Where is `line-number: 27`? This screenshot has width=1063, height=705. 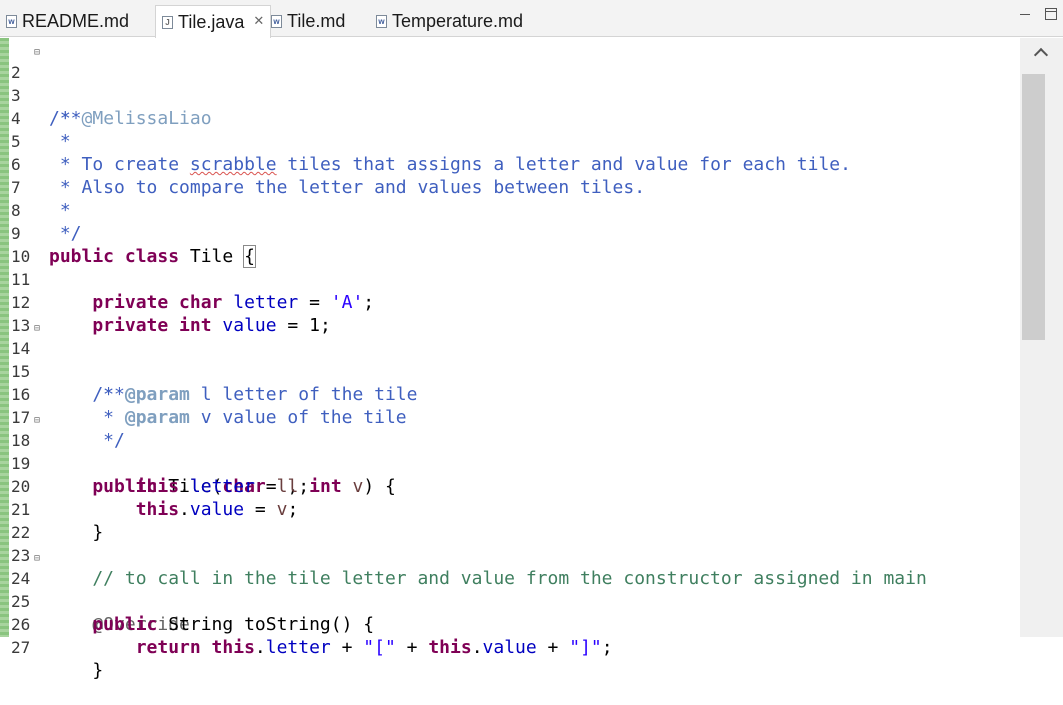 line-number: 27 is located at coordinates (21, 647).